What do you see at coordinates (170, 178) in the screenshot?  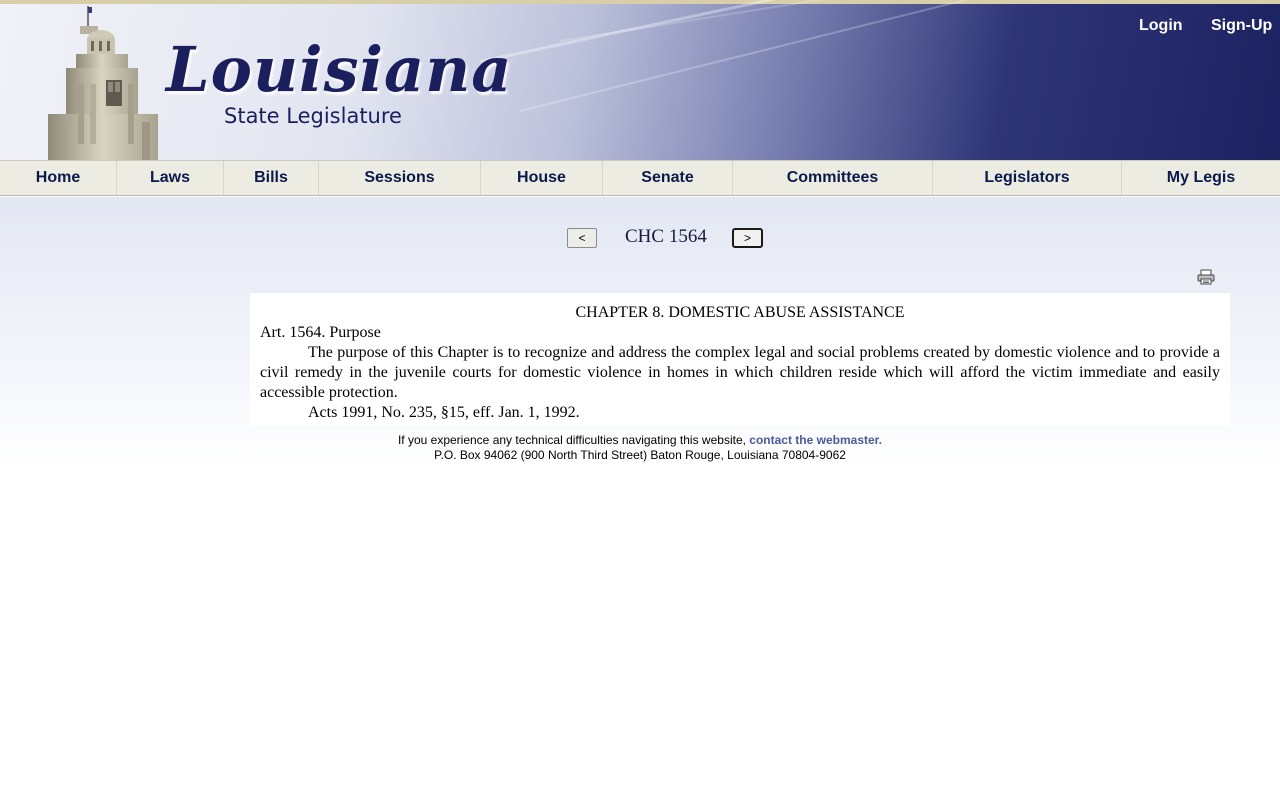 I see `nav-item-laws: Laws` at bounding box center [170, 178].